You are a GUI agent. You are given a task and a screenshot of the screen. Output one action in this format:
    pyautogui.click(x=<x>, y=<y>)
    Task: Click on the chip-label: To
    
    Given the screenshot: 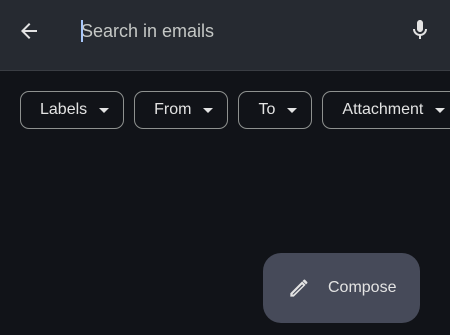 What is the action you would take?
    pyautogui.click(x=267, y=109)
    